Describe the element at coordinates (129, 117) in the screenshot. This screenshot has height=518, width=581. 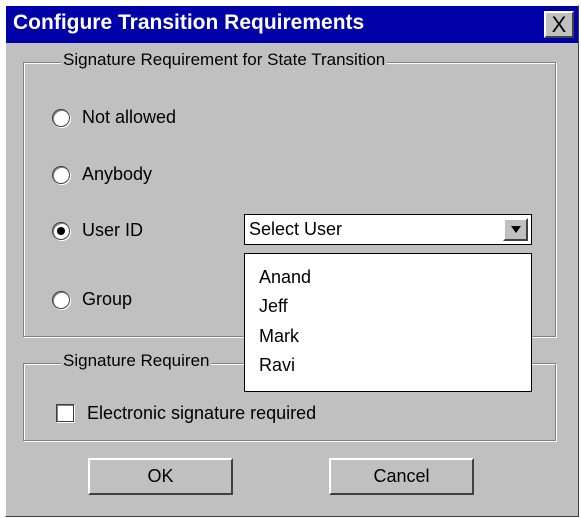
I see `radio-label: Not allowed` at that location.